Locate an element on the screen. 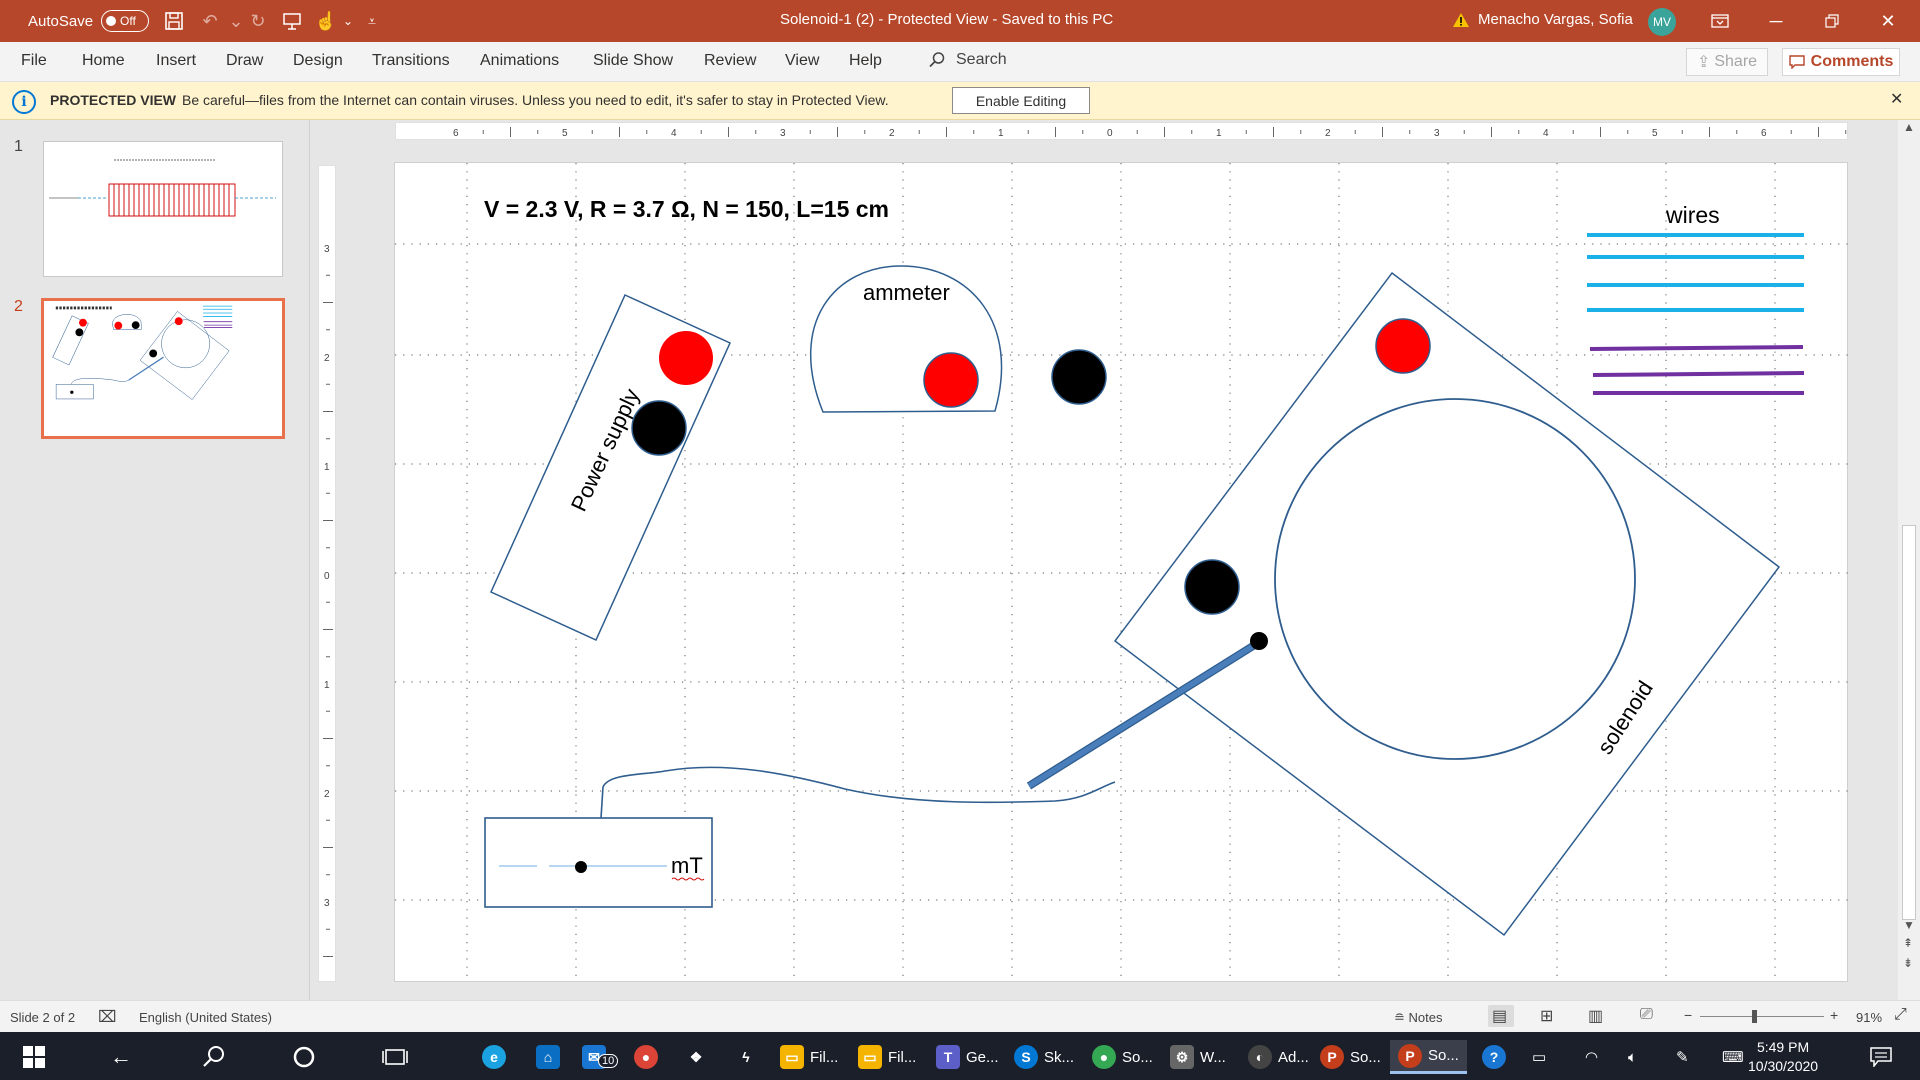 The width and height of the screenshot is (1920, 1080). undo-icon: ↶ is located at coordinates (210, 21).